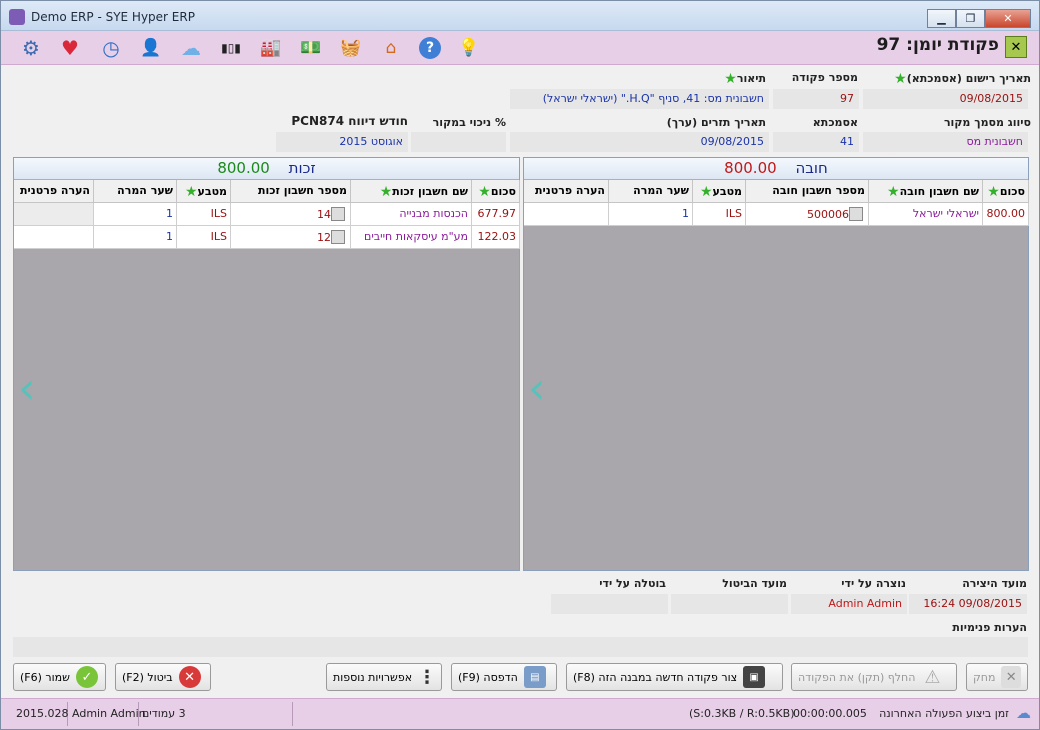  Describe the element at coordinates (849, 604) in the screenshot. I see `created-by-field: Admin Admin` at that location.